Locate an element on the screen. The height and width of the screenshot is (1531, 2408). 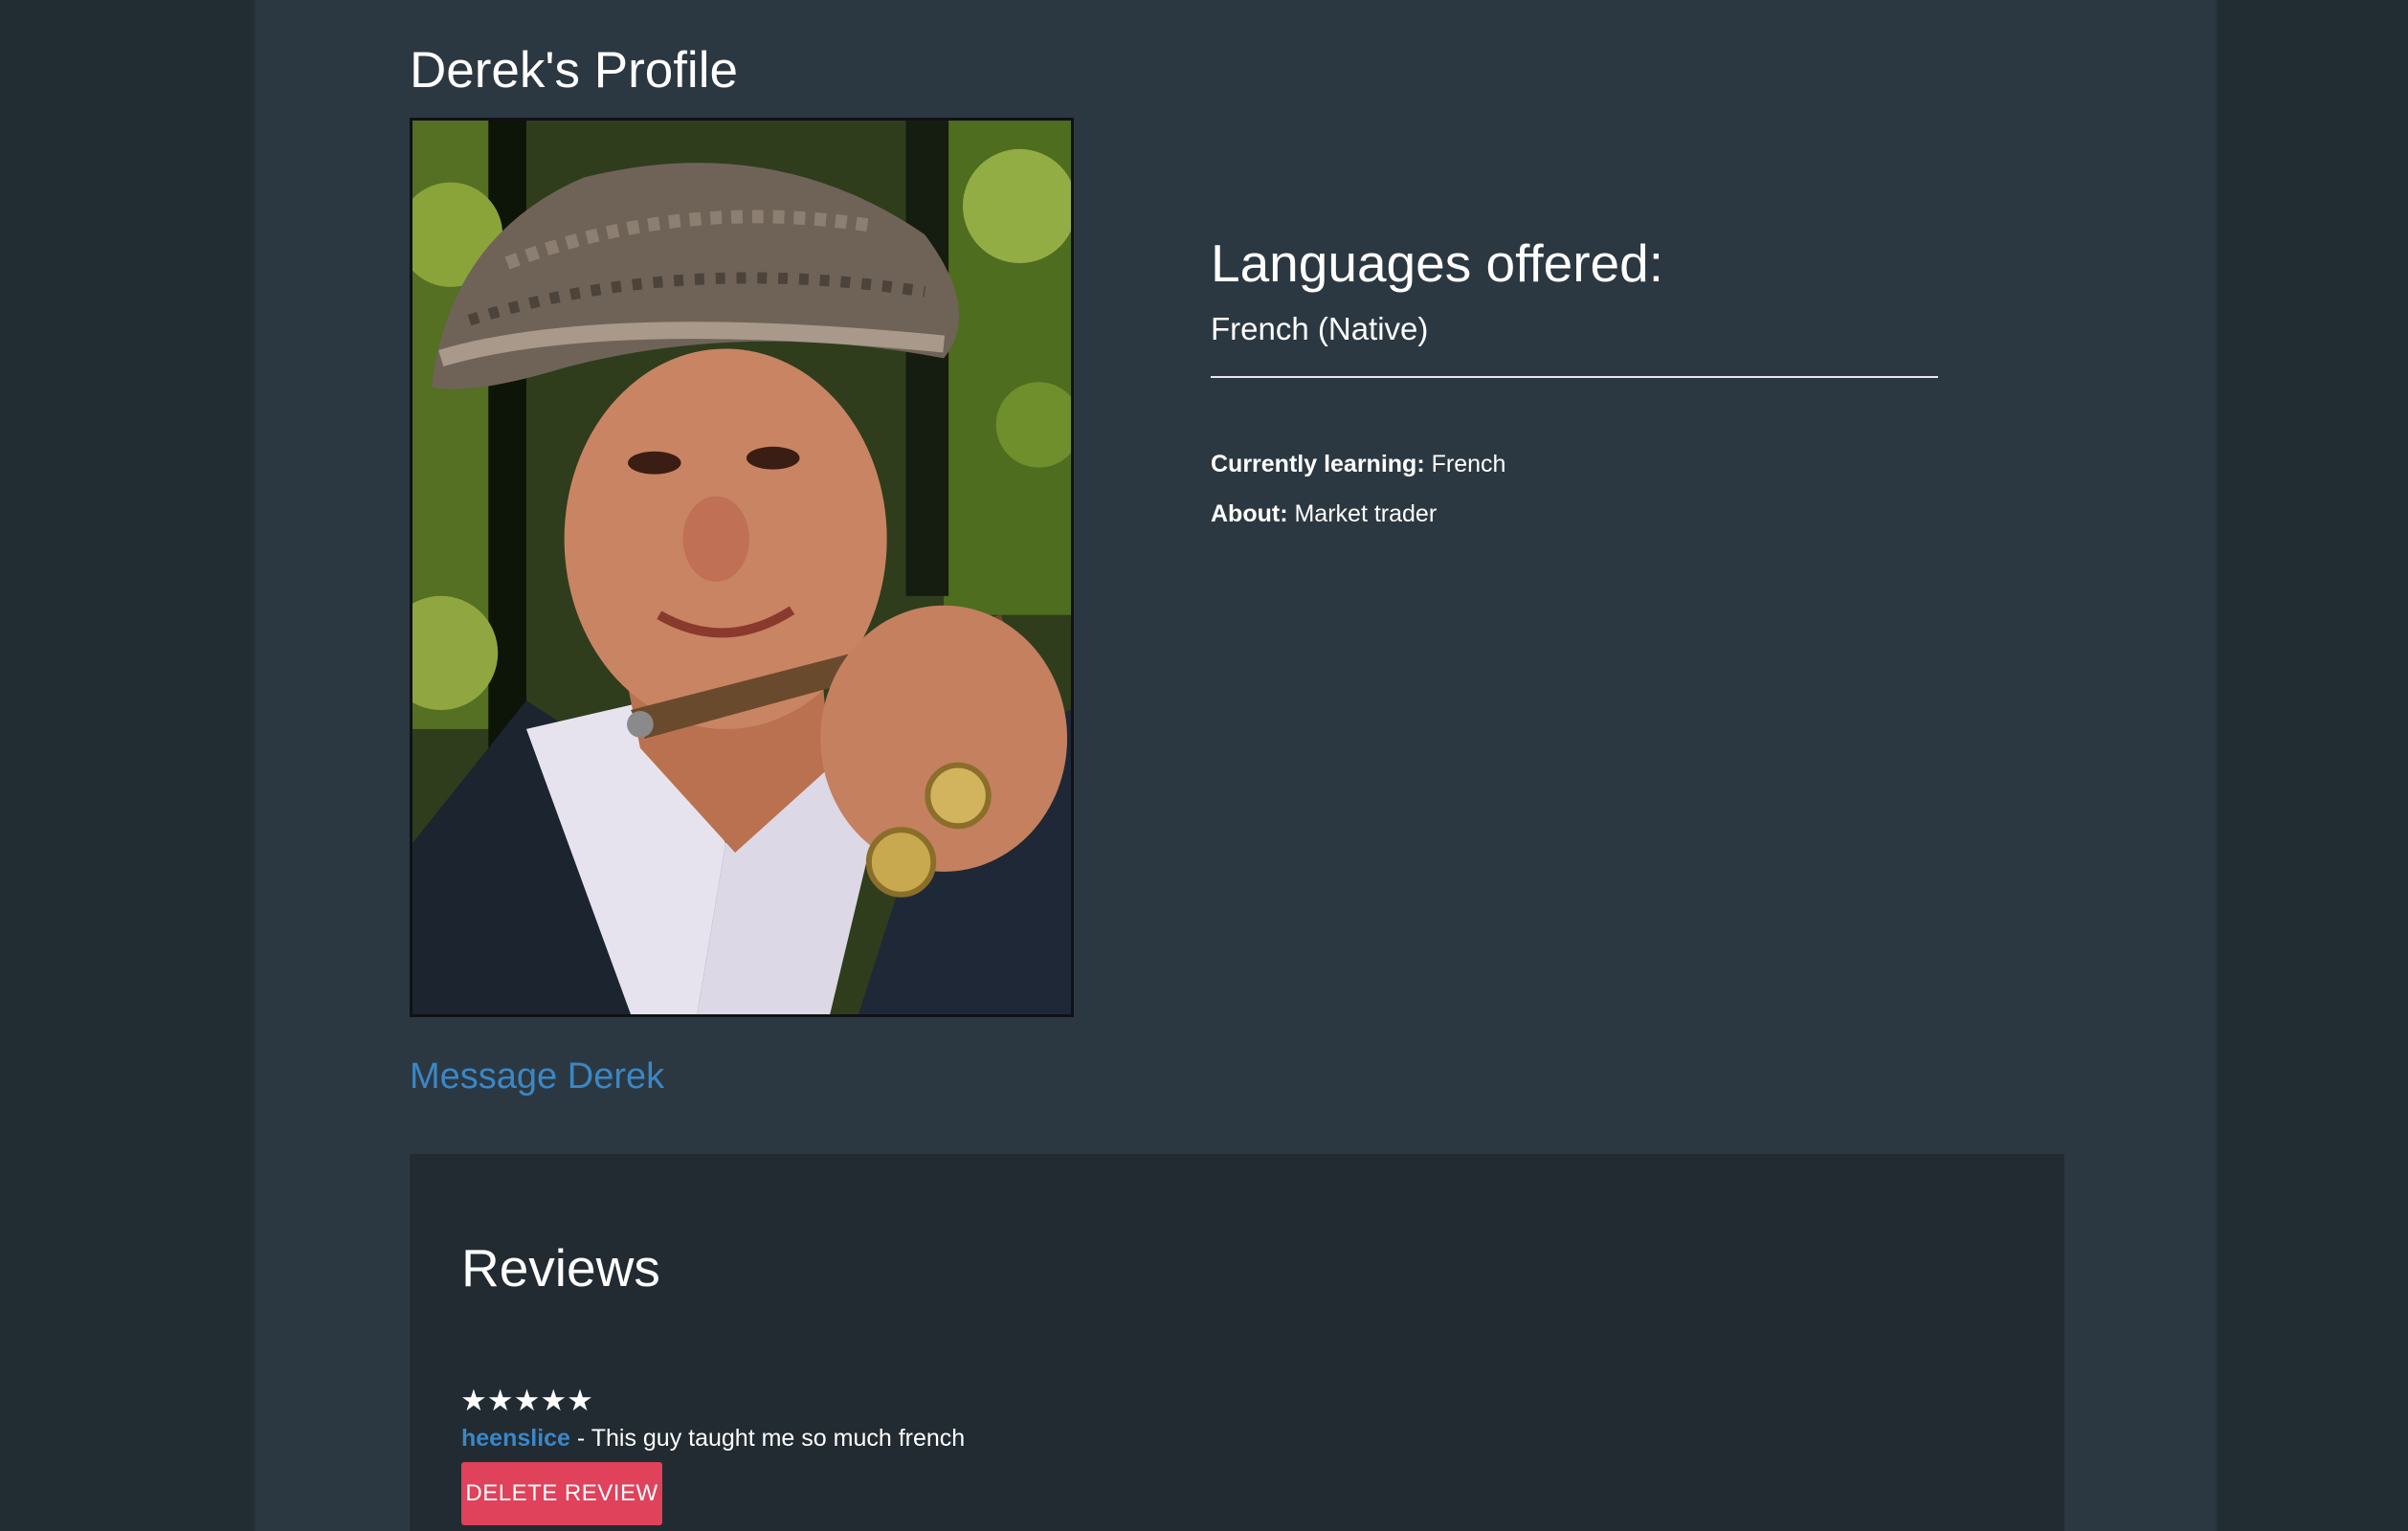
page-title: Derek's Profile is located at coordinates (574, 71).